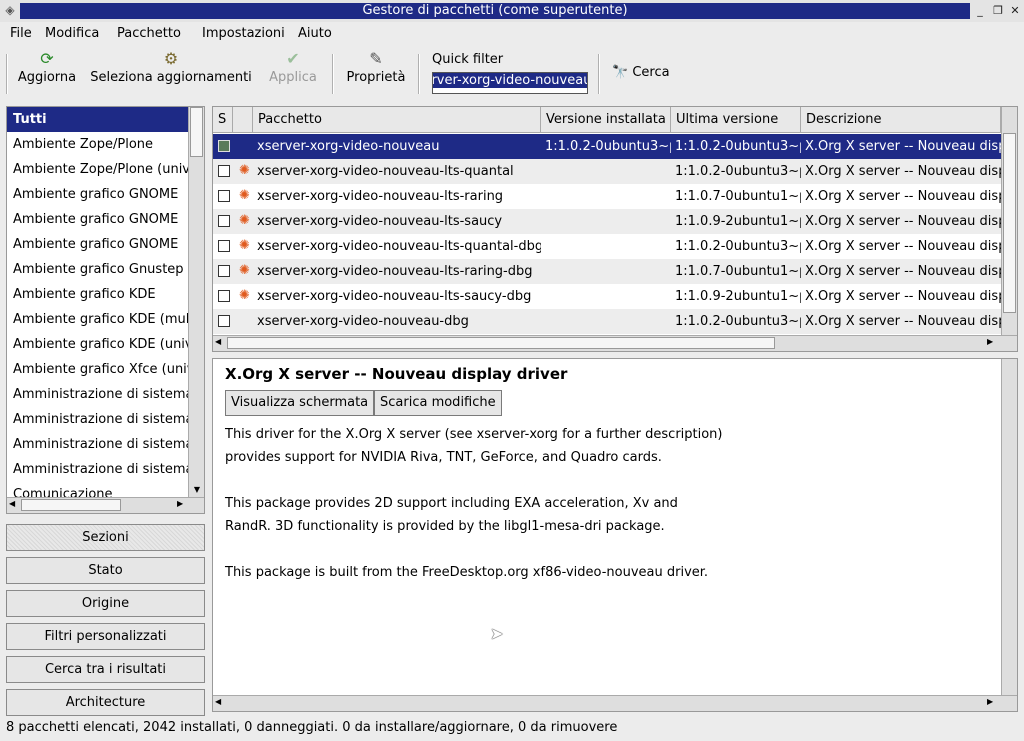 The width and height of the screenshot is (1024, 741). I want to click on mark-upgrades-button: ⚙ Seleziona aggiornamenti, so click(171, 72).